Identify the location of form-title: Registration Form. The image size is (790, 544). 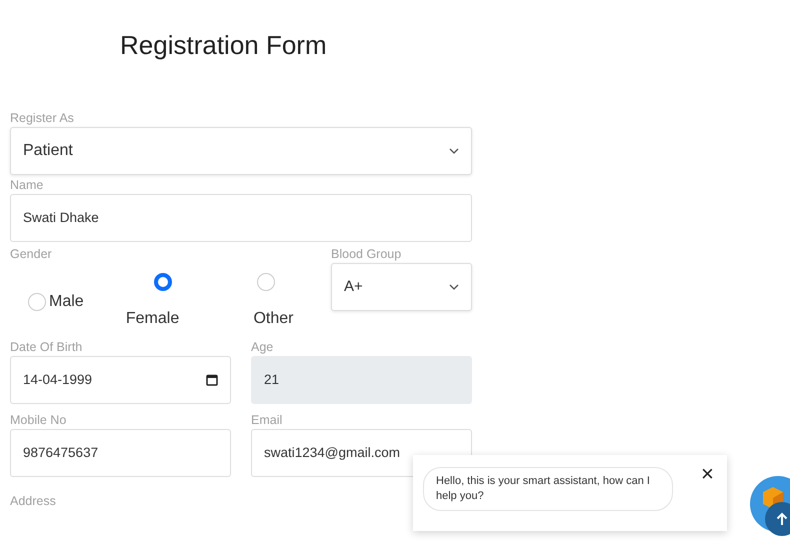
(223, 45).